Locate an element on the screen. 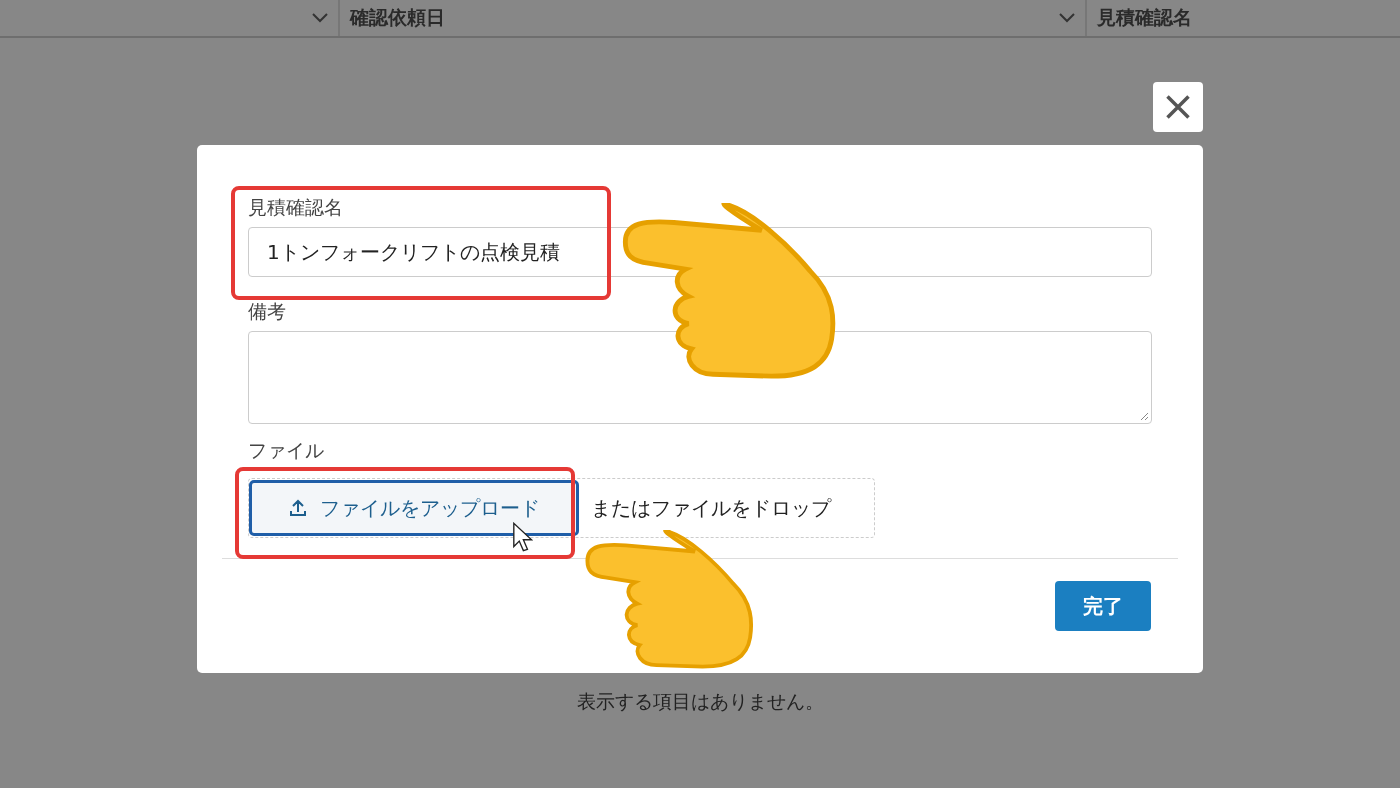 The height and width of the screenshot is (788, 1400). column-header: 確認依頼日 is located at coordinates (397, 17).